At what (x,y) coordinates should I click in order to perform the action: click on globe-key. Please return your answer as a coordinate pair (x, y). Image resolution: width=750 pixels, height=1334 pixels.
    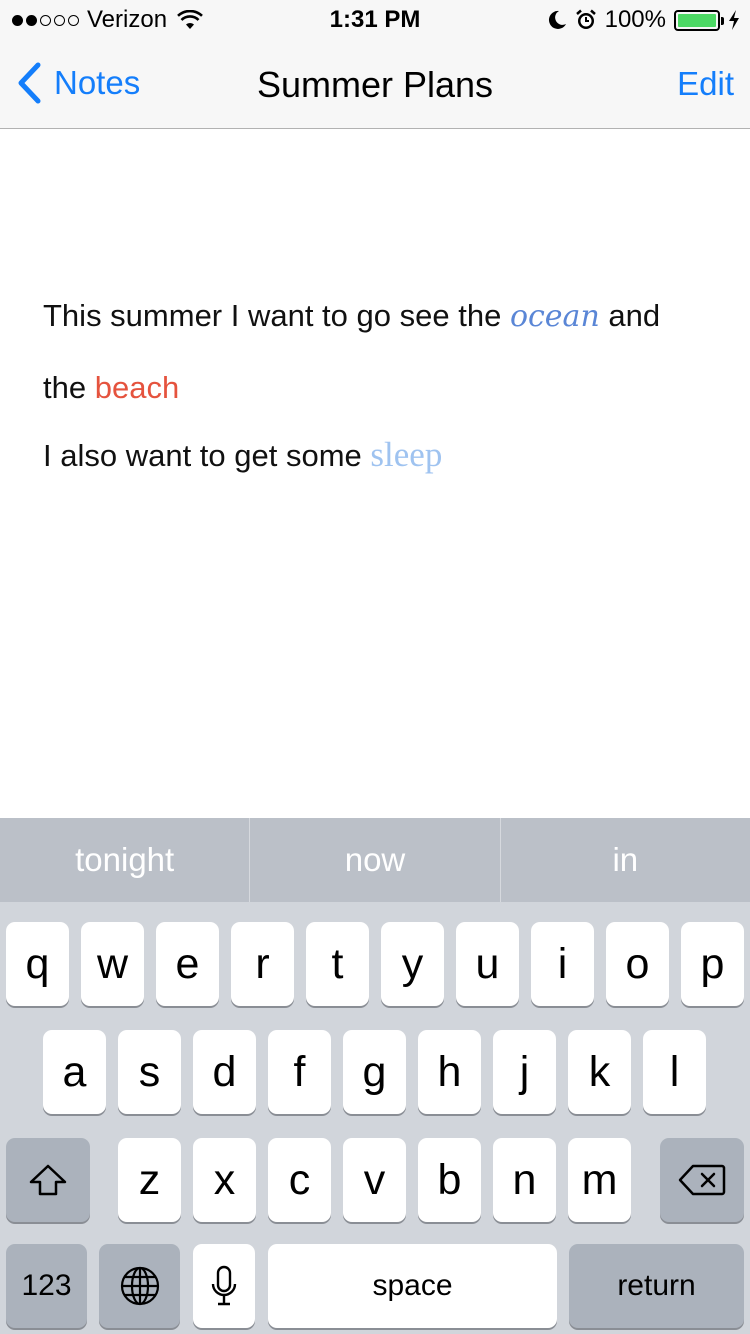
    Looking at the image, I should click on (139, 1286).